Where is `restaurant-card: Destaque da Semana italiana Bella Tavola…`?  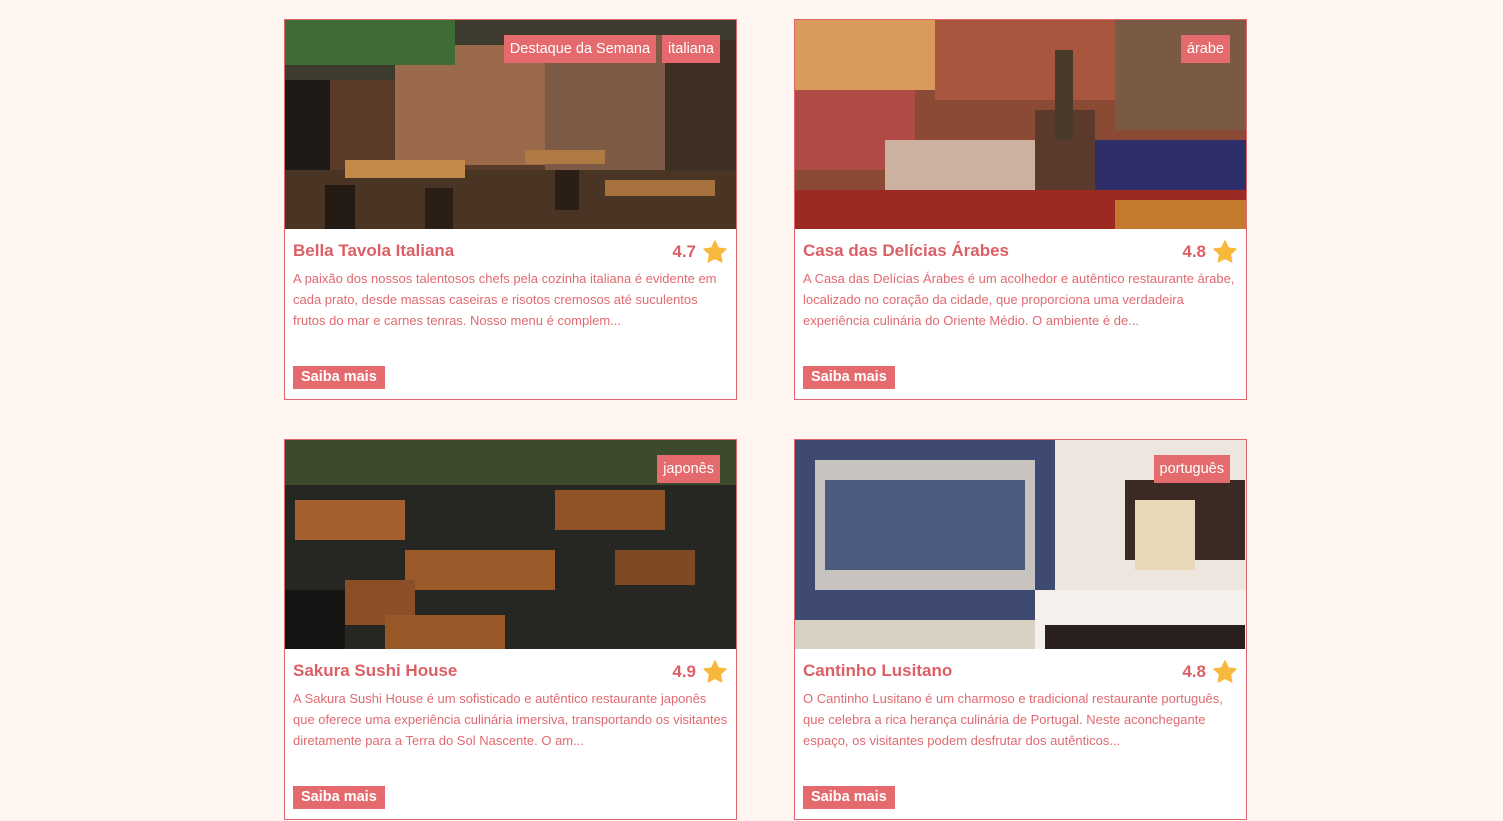 restaurant-card: Destaque da Semana italiana Bella Tavola… is located at coordinates (510, 209).